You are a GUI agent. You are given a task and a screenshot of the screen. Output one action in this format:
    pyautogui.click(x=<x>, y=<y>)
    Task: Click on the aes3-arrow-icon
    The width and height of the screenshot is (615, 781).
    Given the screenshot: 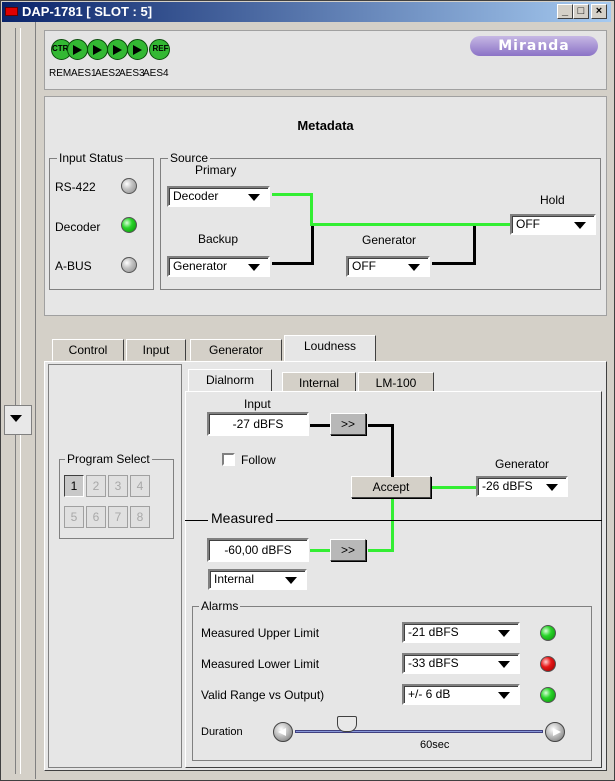 What is the action you would take?
    pyautogui.click(x=117, y=49)
    